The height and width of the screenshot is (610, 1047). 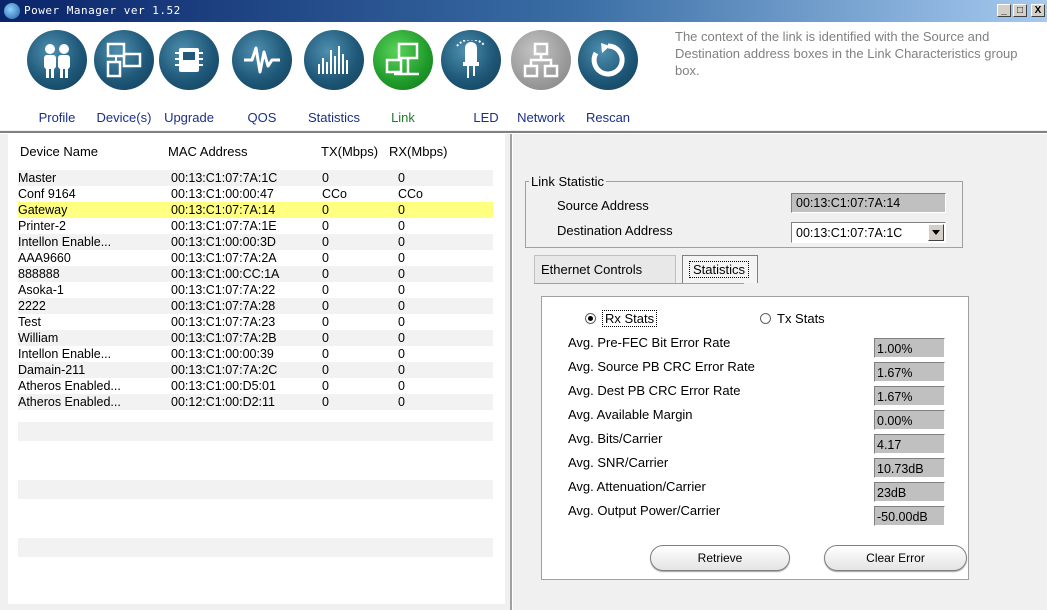 What do you see at coordinates (255, 386) in the screenshot?
I see `device-row: Atheros Enabled... 00:13:C1:00:D5:01 0 0` at bounding box center [255, 386].